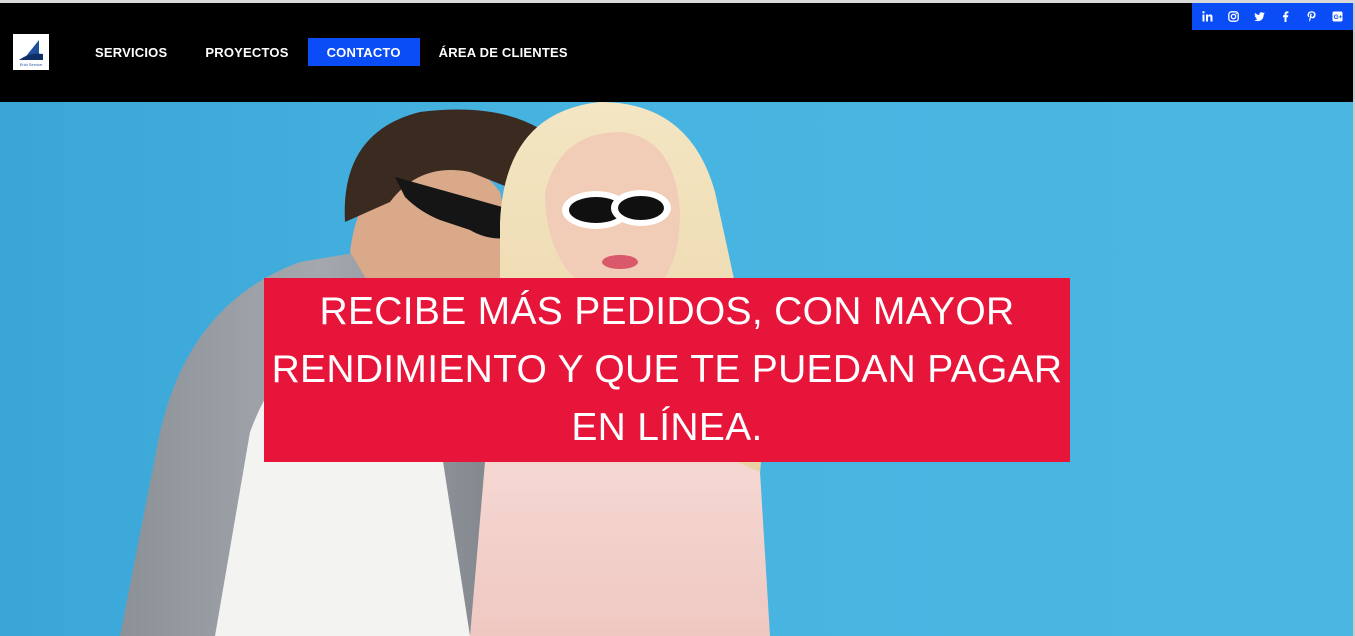 This screenshot has width=1355, height=636. Describe the element at coordinates (620, 539) in the screenshot. I see `woman-dress-shape` at that location.